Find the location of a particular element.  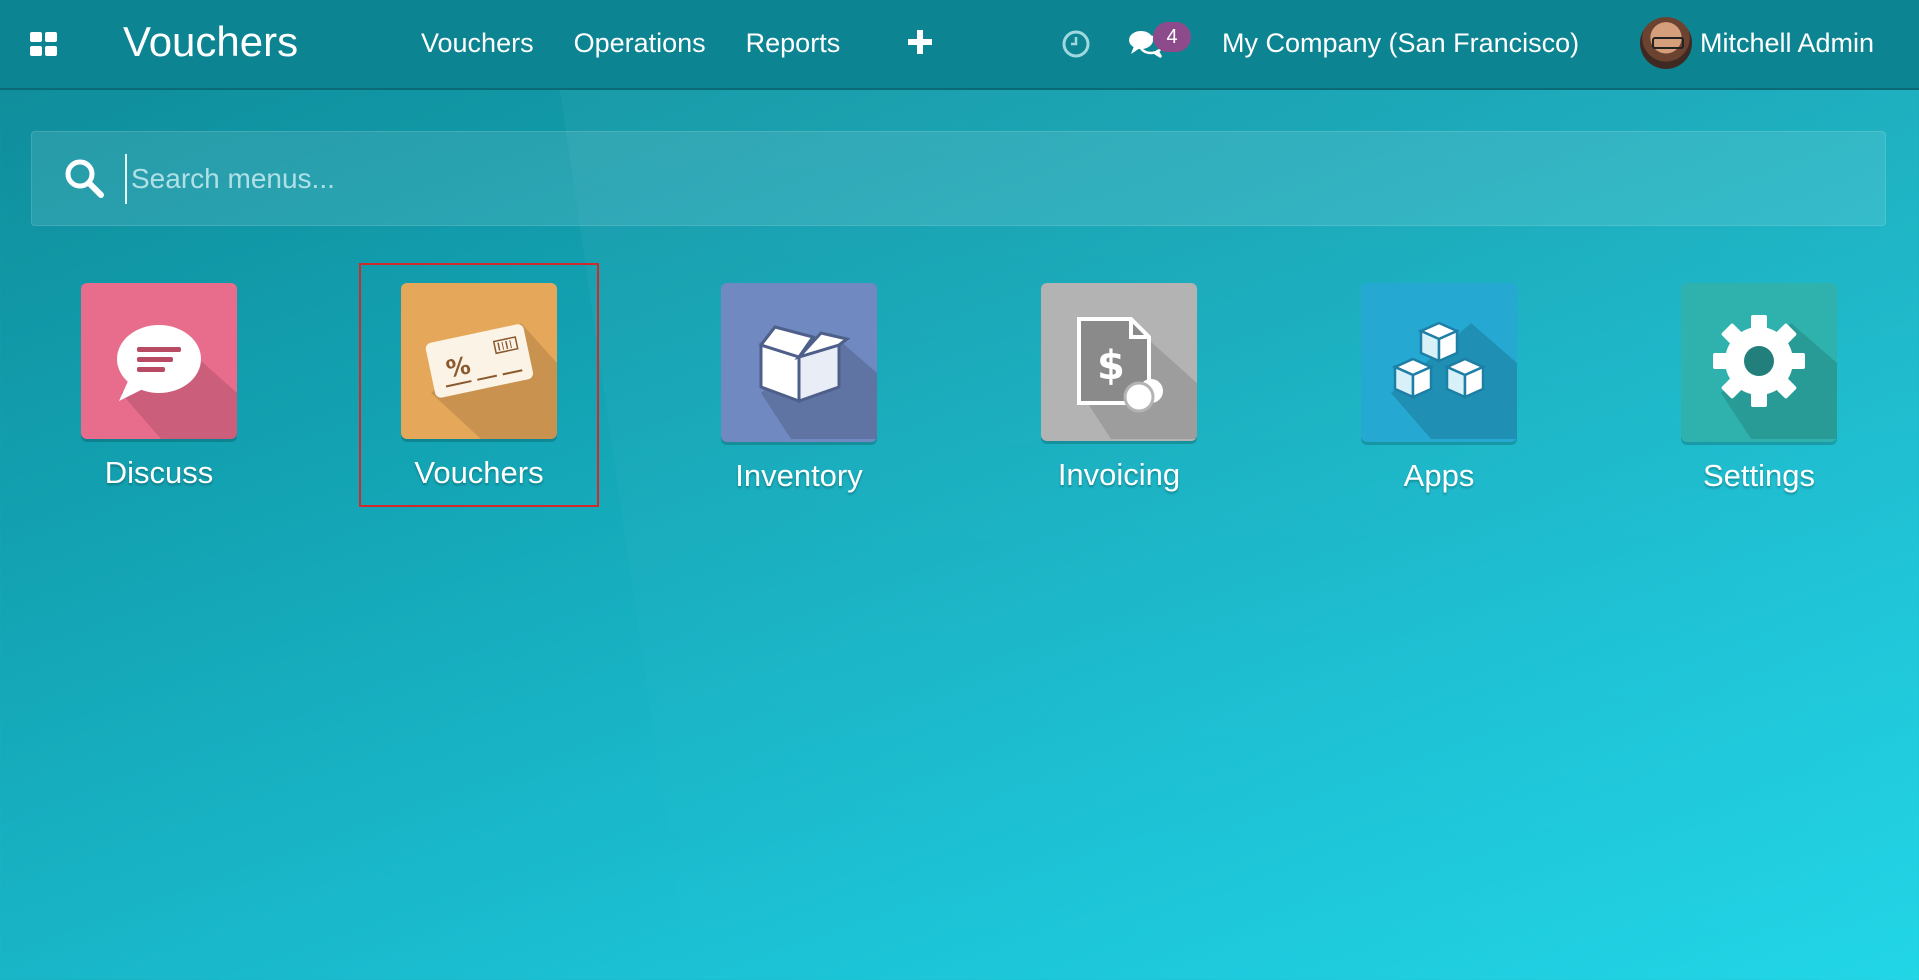

search-bar is located at coordinates (958, 178).